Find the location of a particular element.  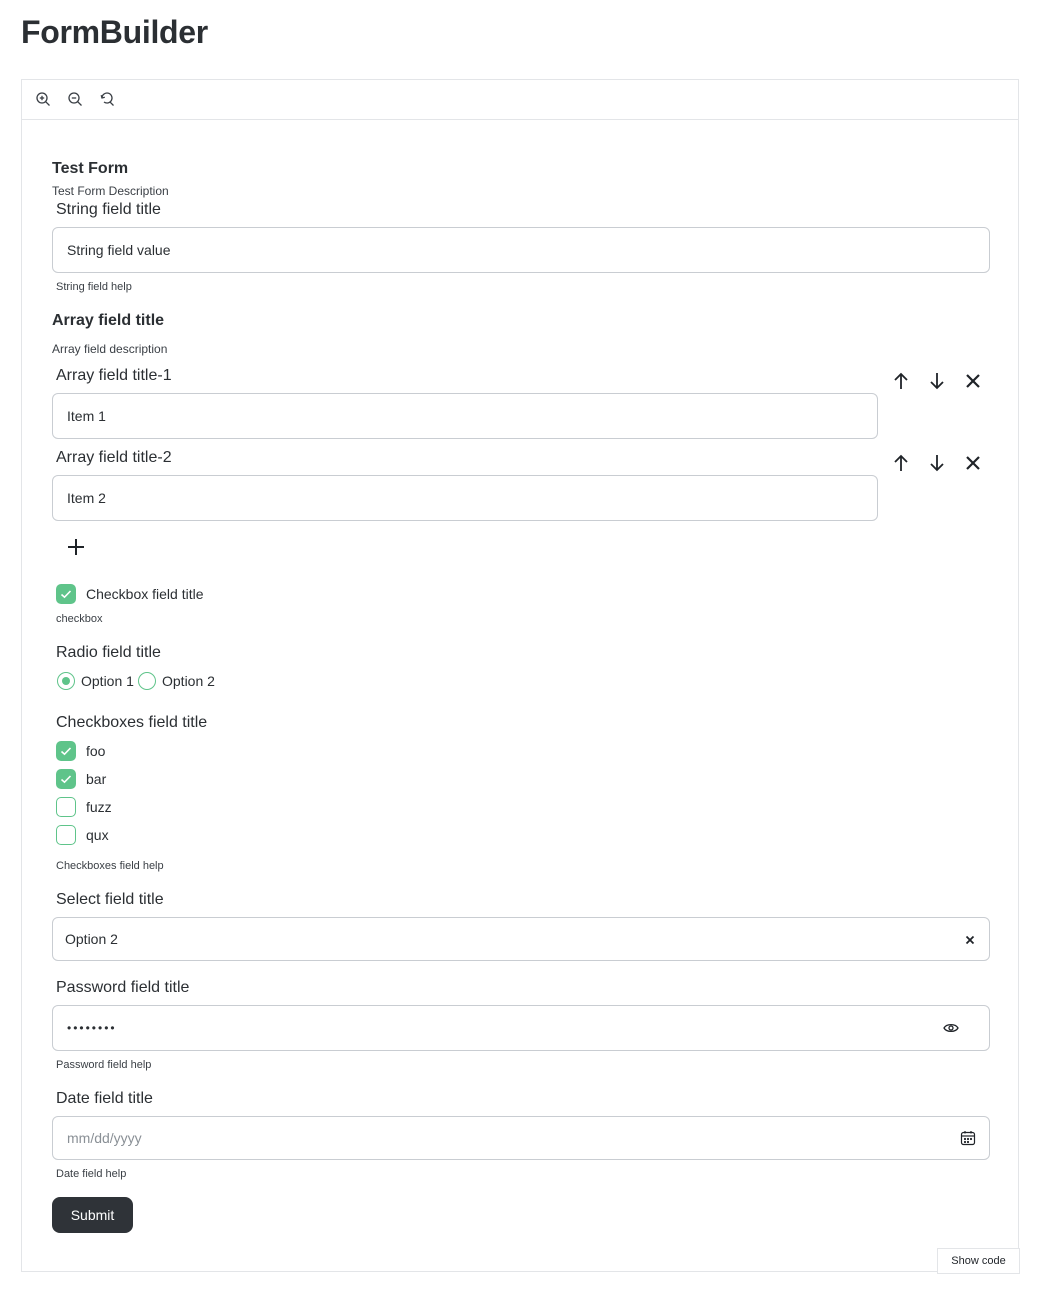

checkbox-field-help: checkbox is located at coordinates (79, 619).